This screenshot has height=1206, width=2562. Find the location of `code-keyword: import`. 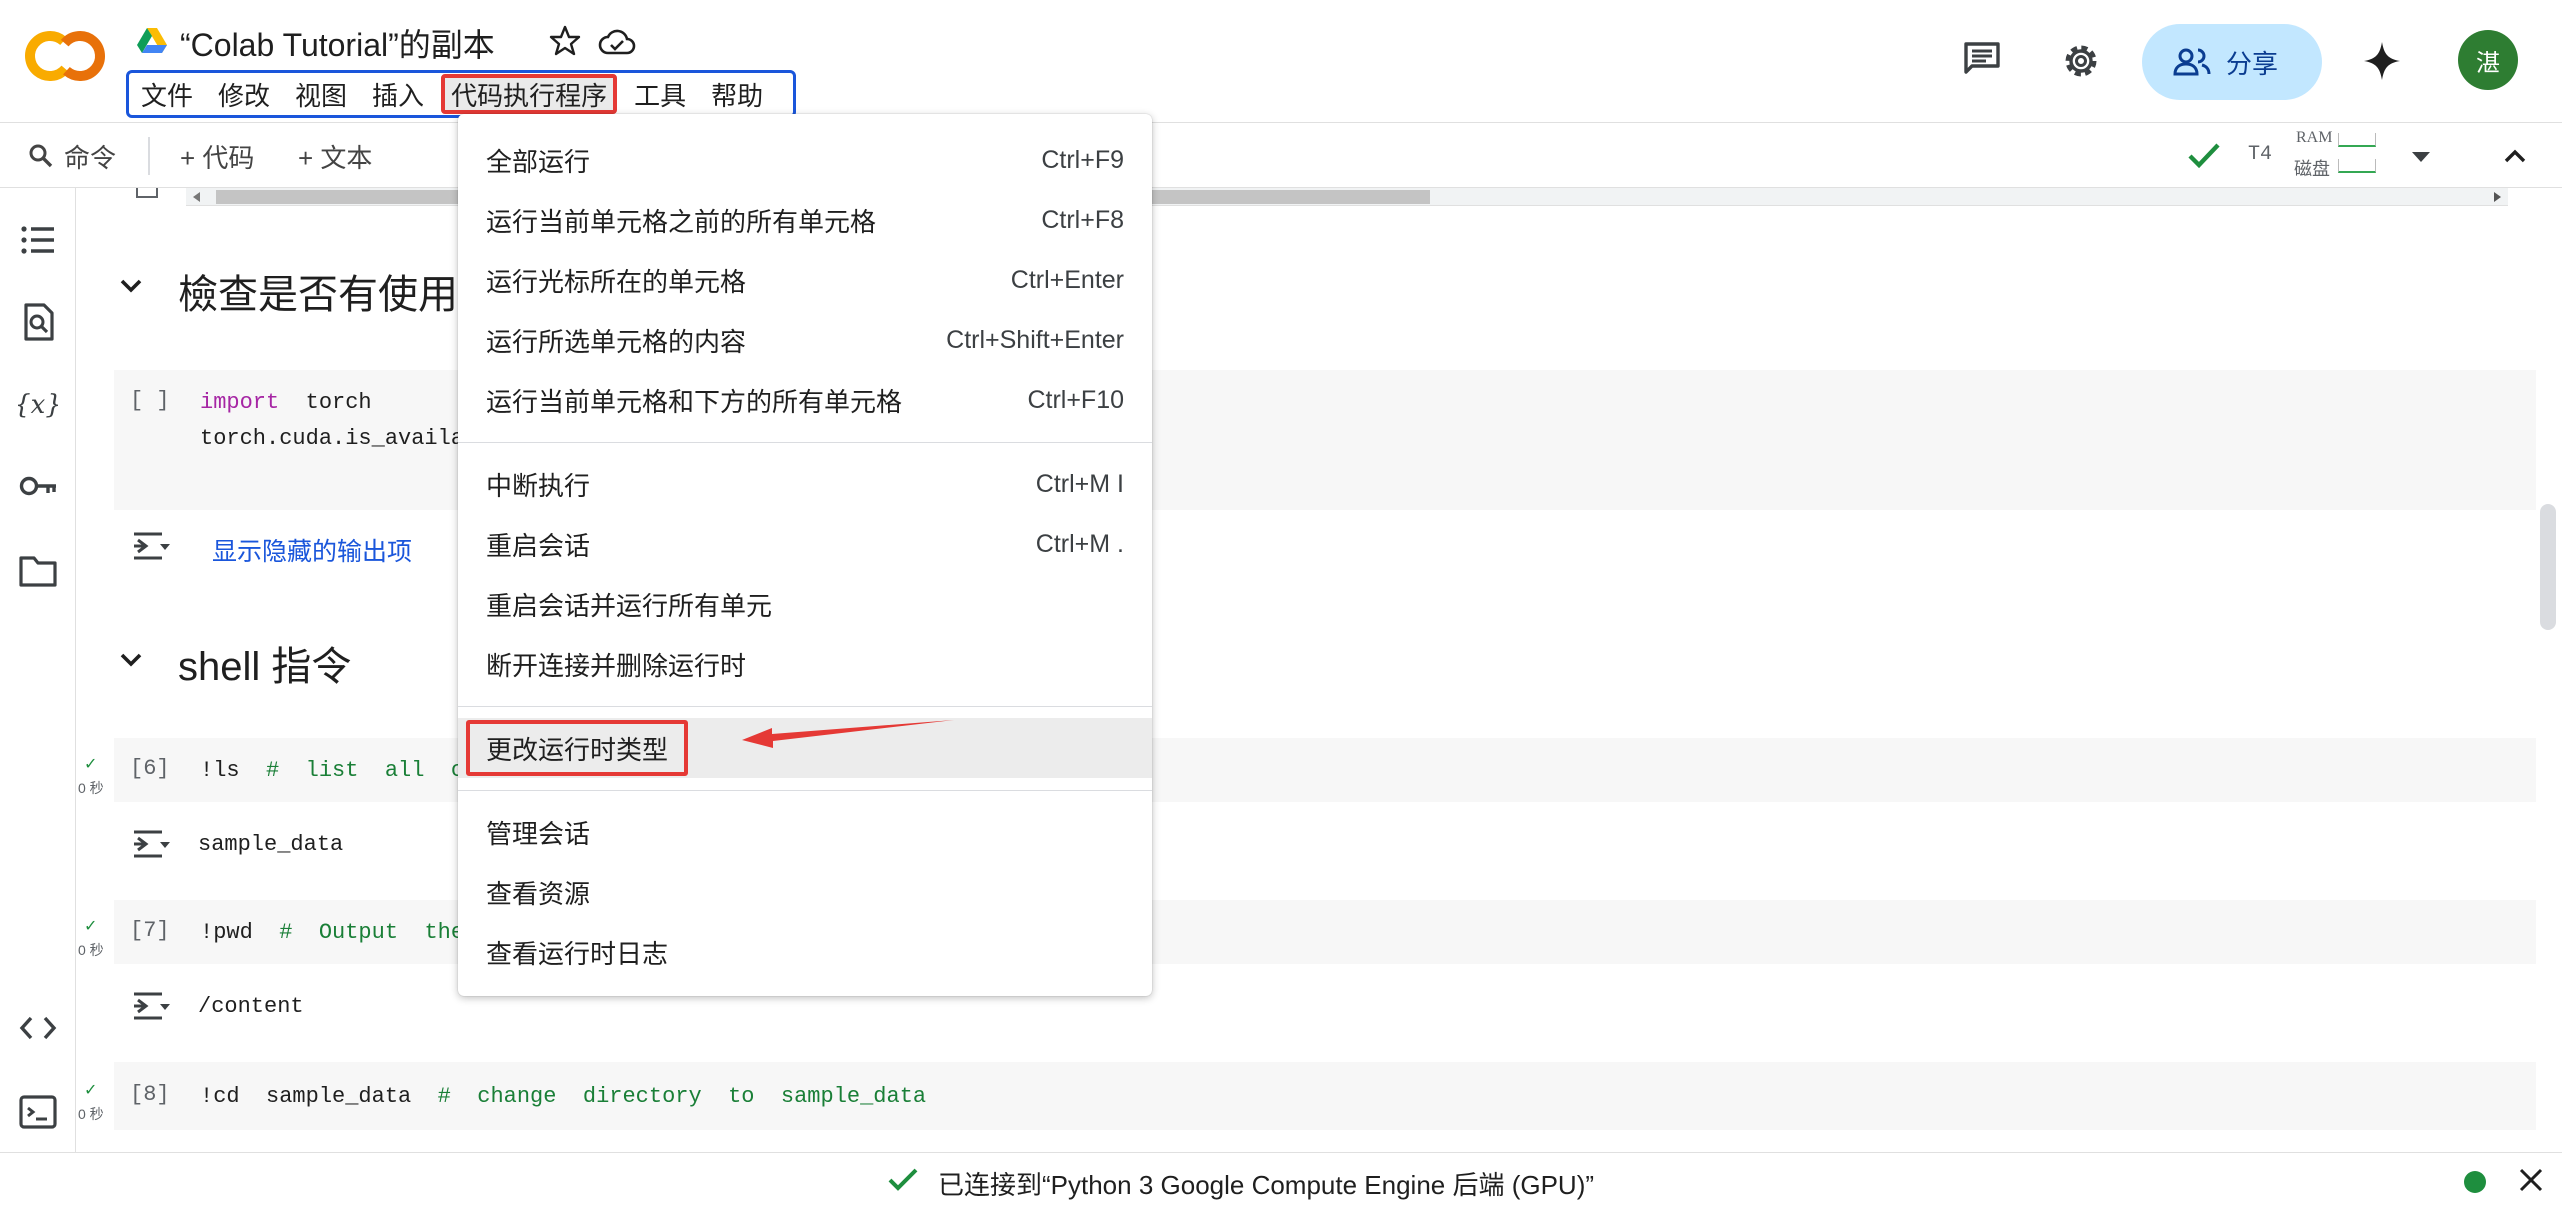

code-keyword: import is located at coordinates (240, 402).